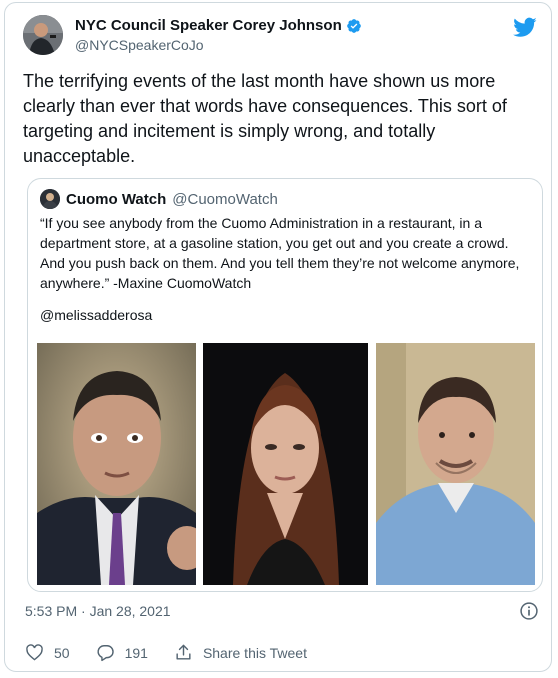  I want to click on quoted-tweet-header: Cuomo Watch @CuomoWatch, so click(159, 199).